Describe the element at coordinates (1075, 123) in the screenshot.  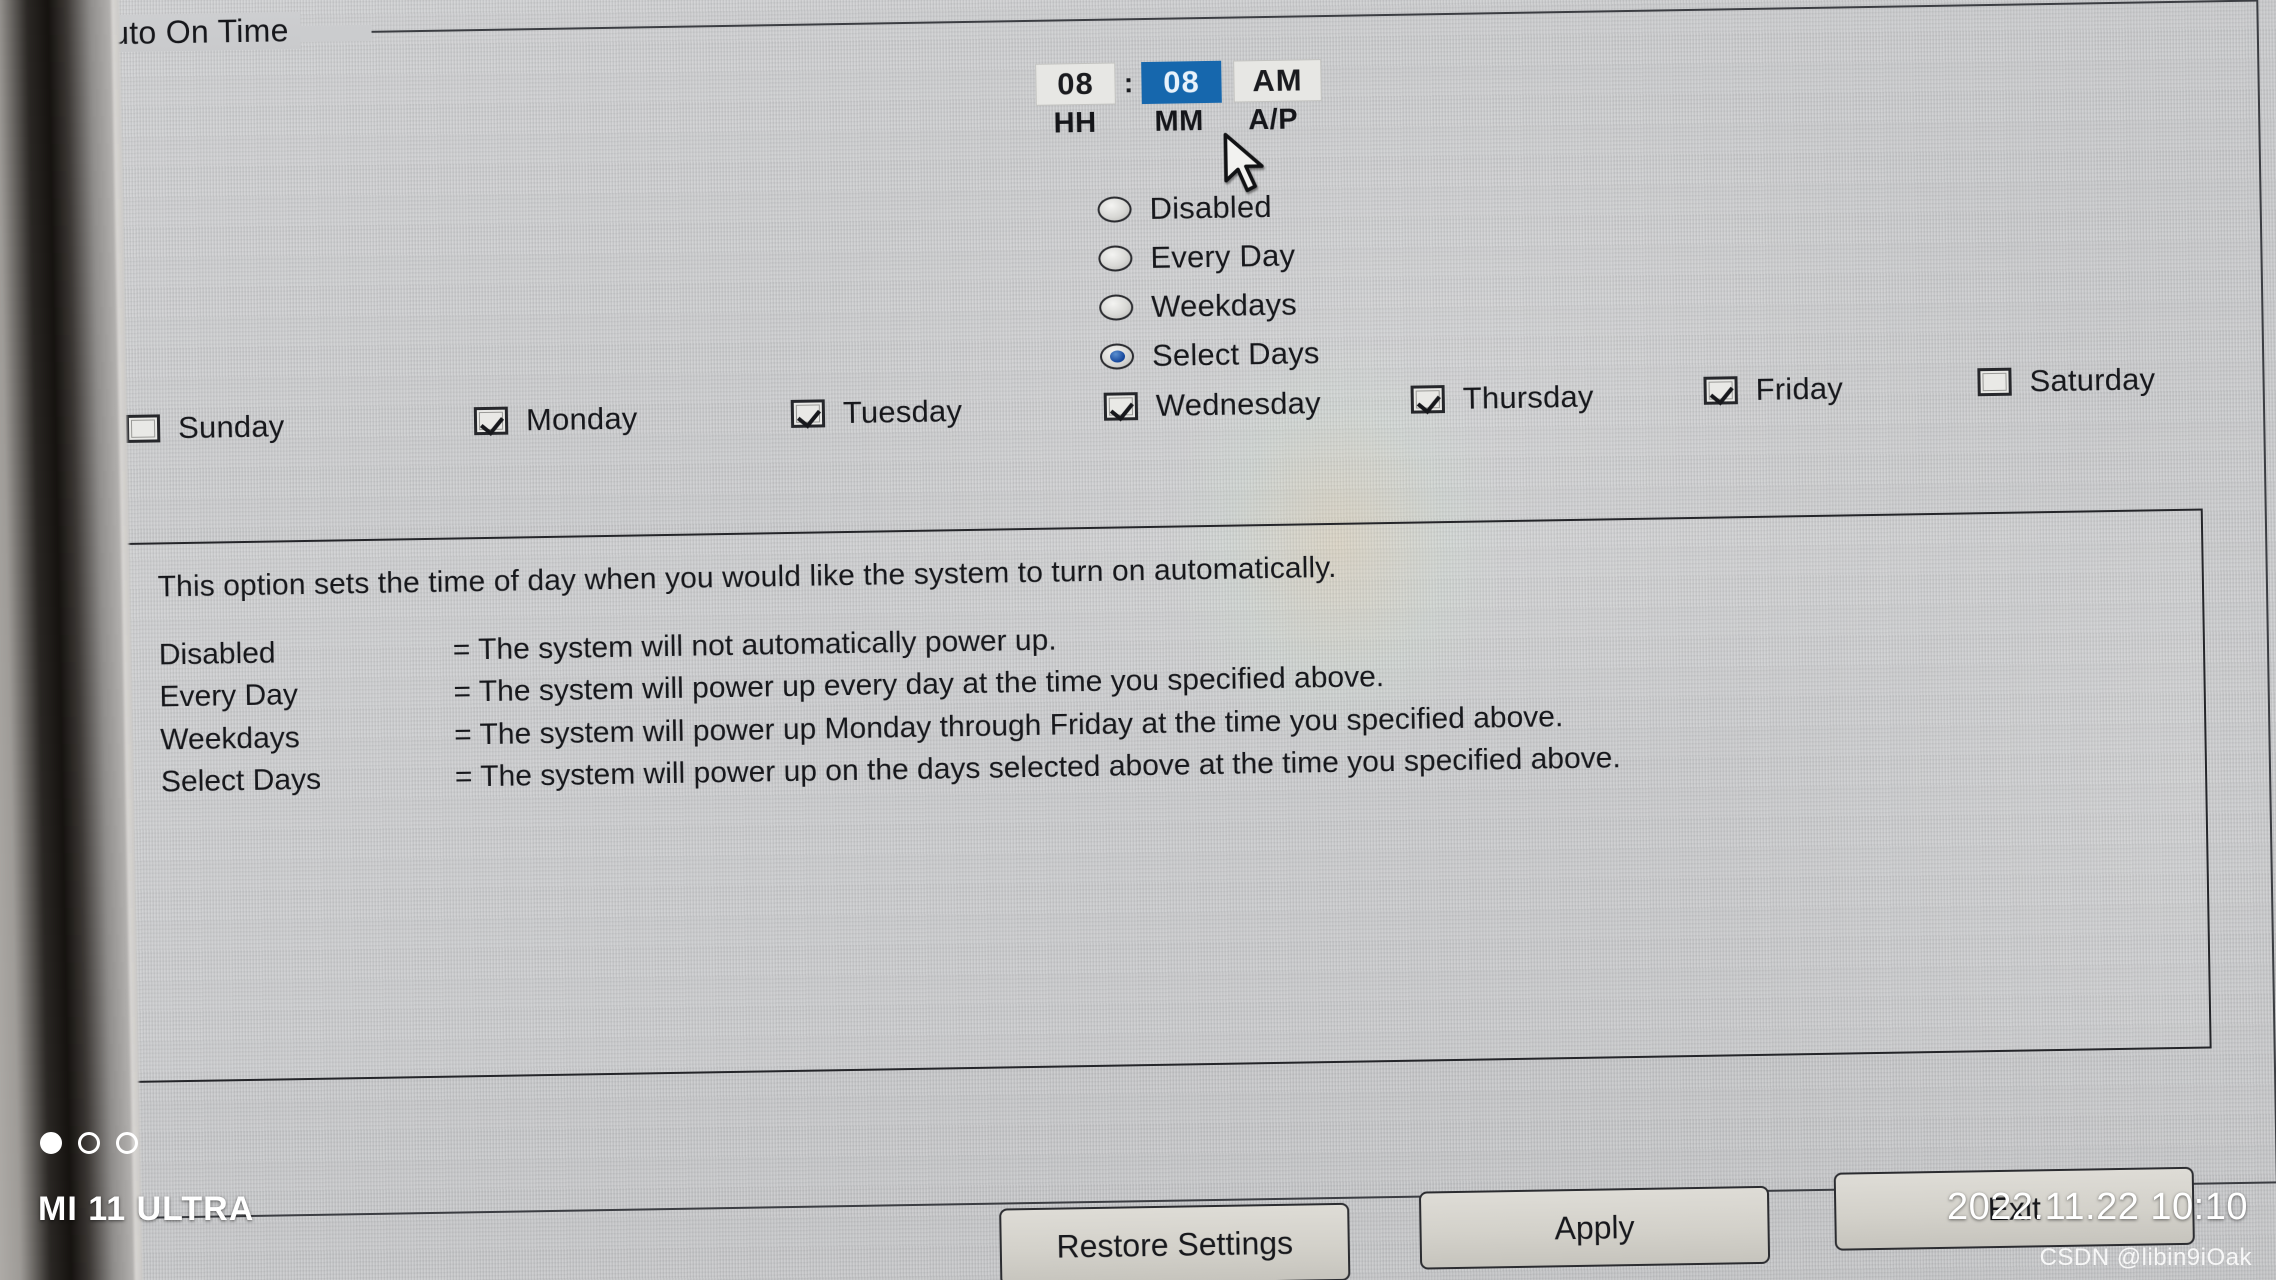
I see `hour-field-label: HH` at that location.